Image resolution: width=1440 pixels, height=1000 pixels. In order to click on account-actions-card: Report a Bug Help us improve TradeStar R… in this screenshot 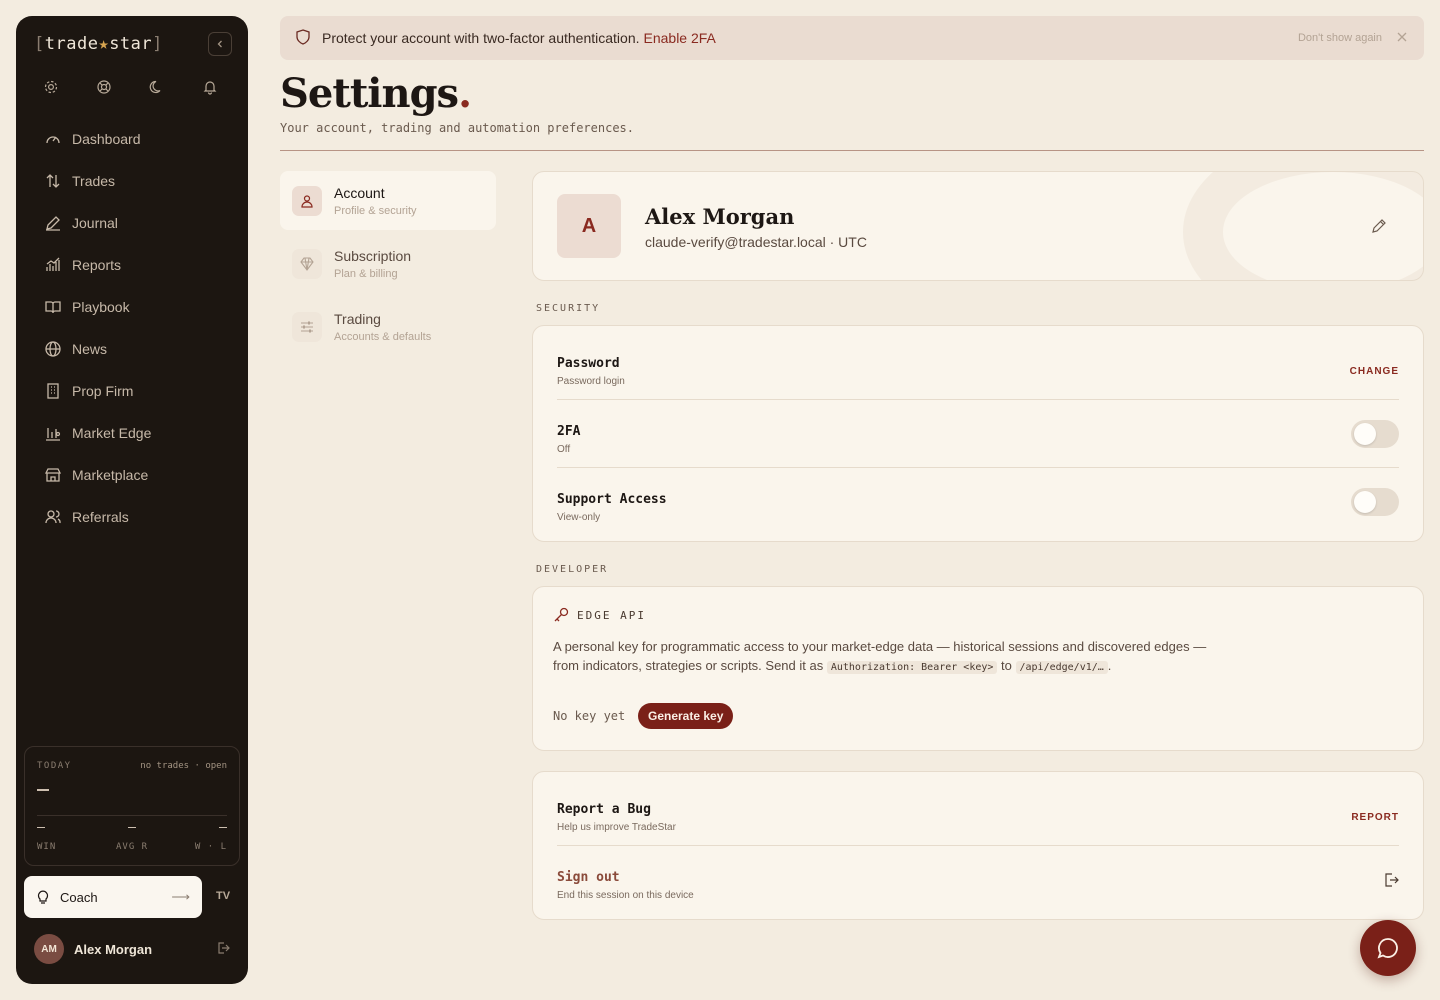, I will do `click(978, 845)`.